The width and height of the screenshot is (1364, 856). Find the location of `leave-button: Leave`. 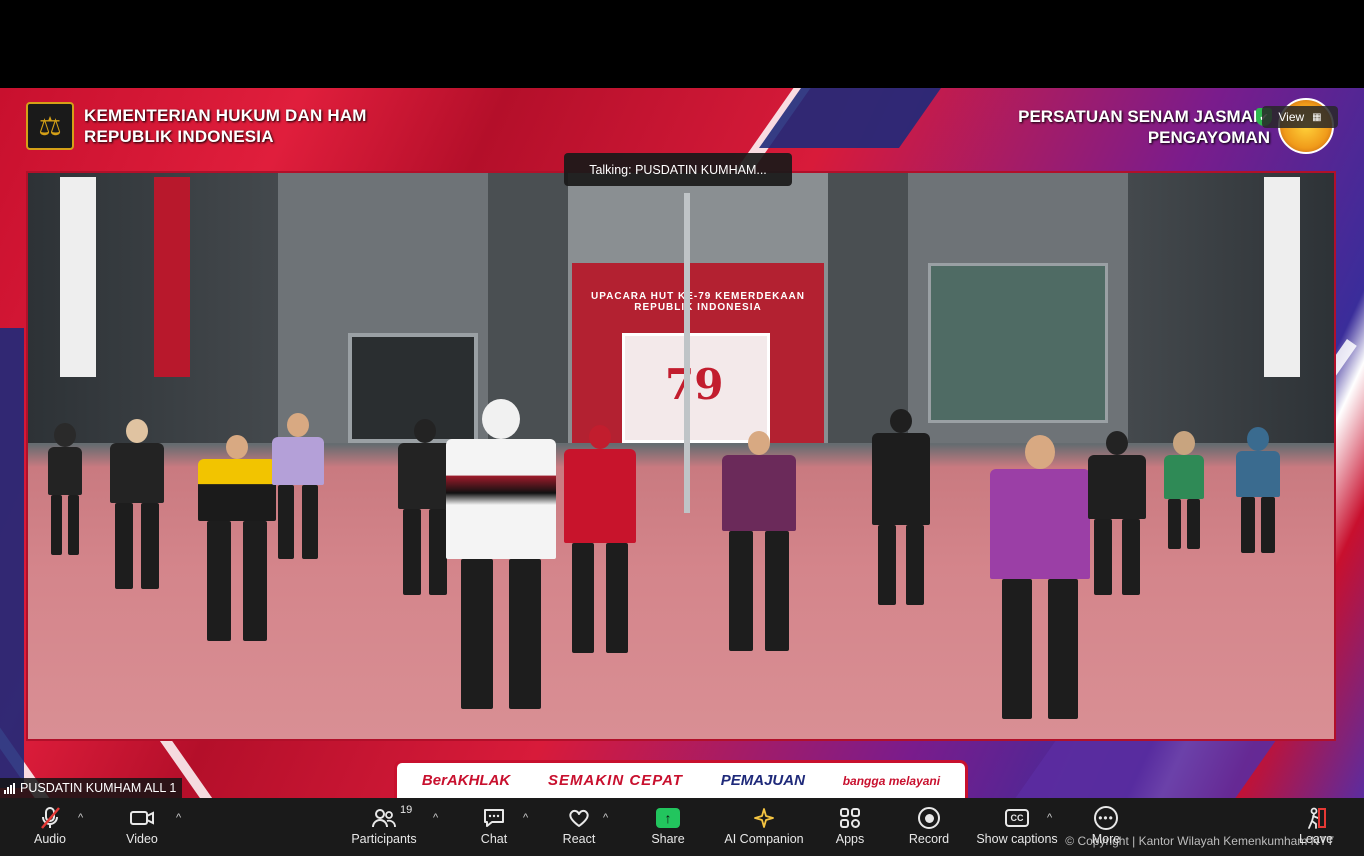

leave-button: Leave is located at coordinates (1316, 825).